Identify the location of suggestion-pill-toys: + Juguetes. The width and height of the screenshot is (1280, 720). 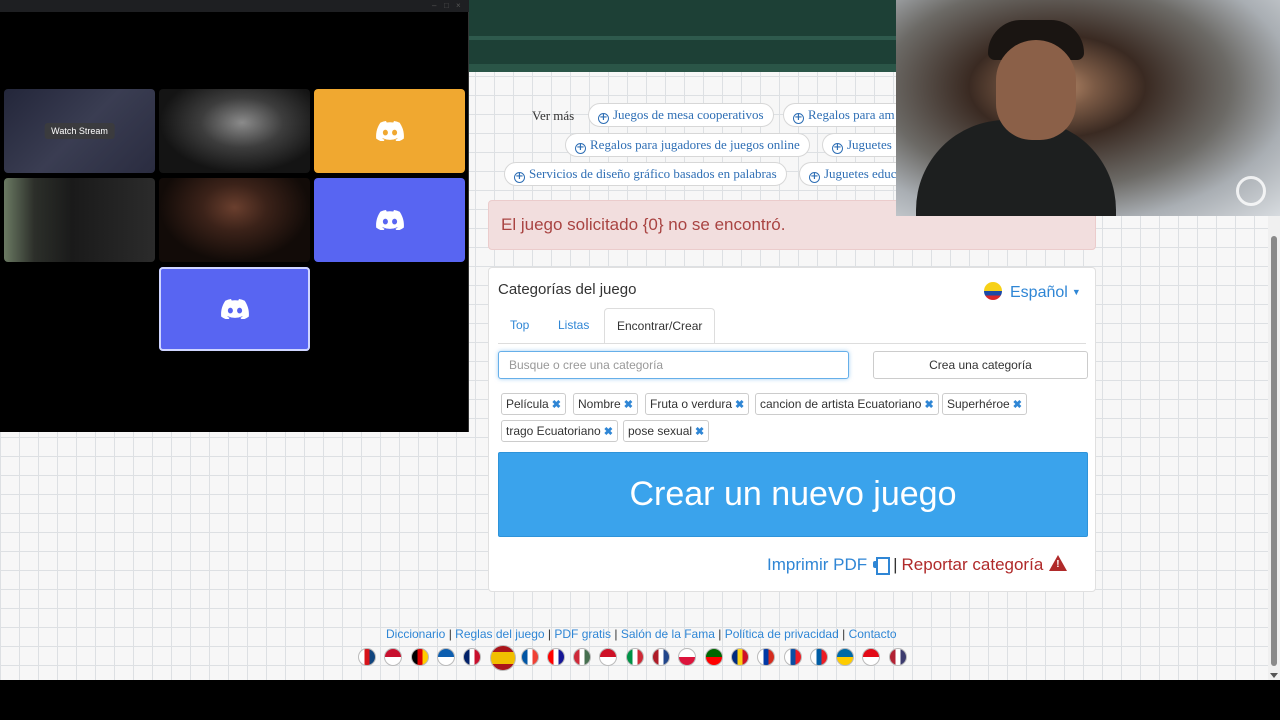
(859, 145).